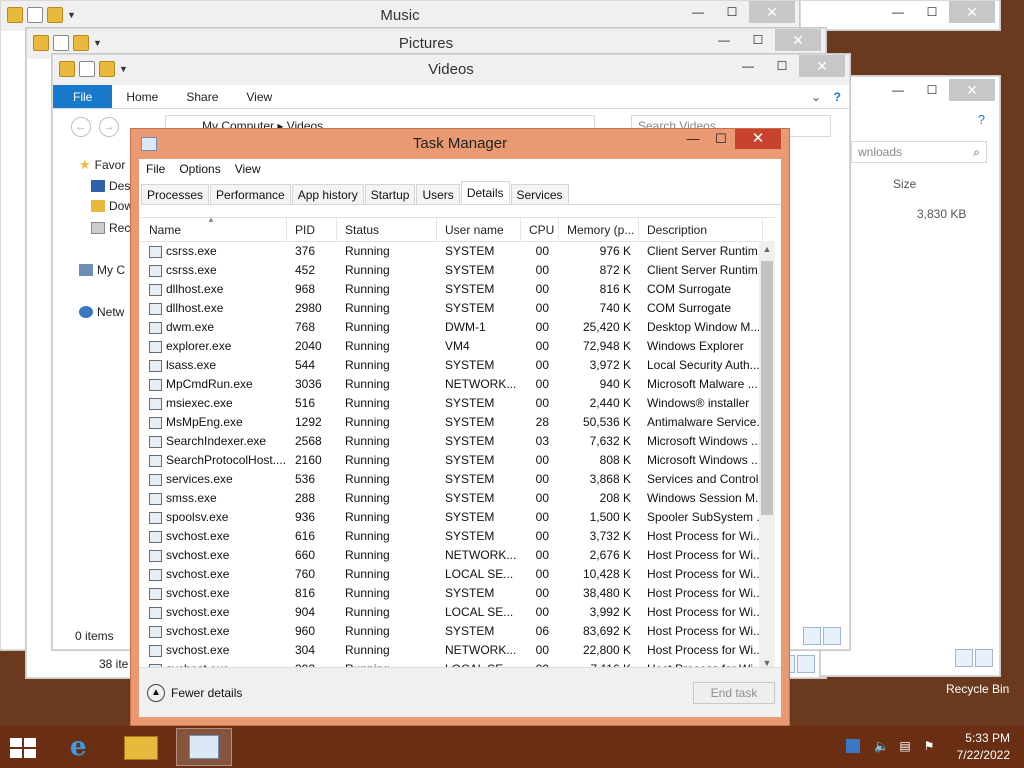 The height and width of the screenshot is (768, 1024). I want to click on tab-services: Services, so click(539, 194).